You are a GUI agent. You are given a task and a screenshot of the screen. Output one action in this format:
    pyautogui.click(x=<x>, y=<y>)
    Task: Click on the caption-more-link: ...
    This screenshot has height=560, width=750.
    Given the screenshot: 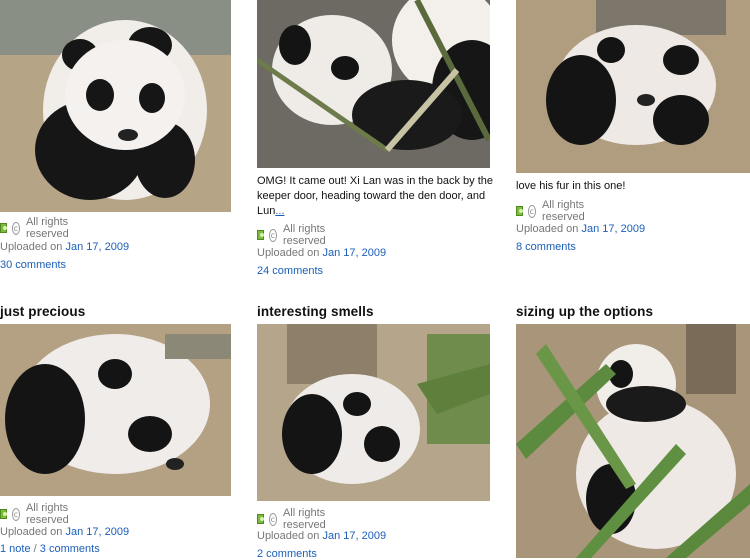 What is the action you would take?
    pyautogui.click(x=279, y=211)
    